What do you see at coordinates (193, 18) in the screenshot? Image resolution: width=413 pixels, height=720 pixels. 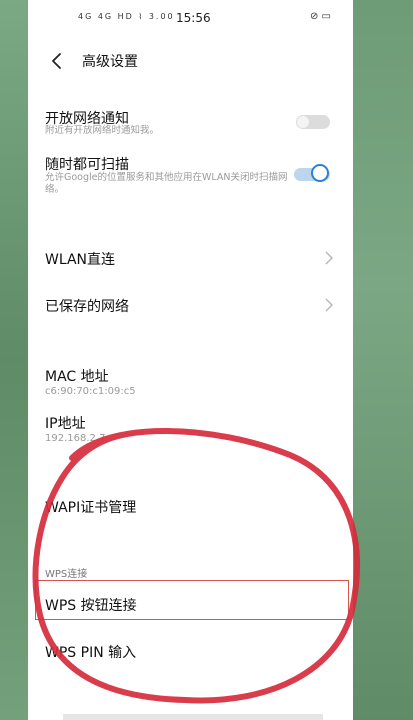 I see `status-time: 15:56` at bounding box center [193, 18].